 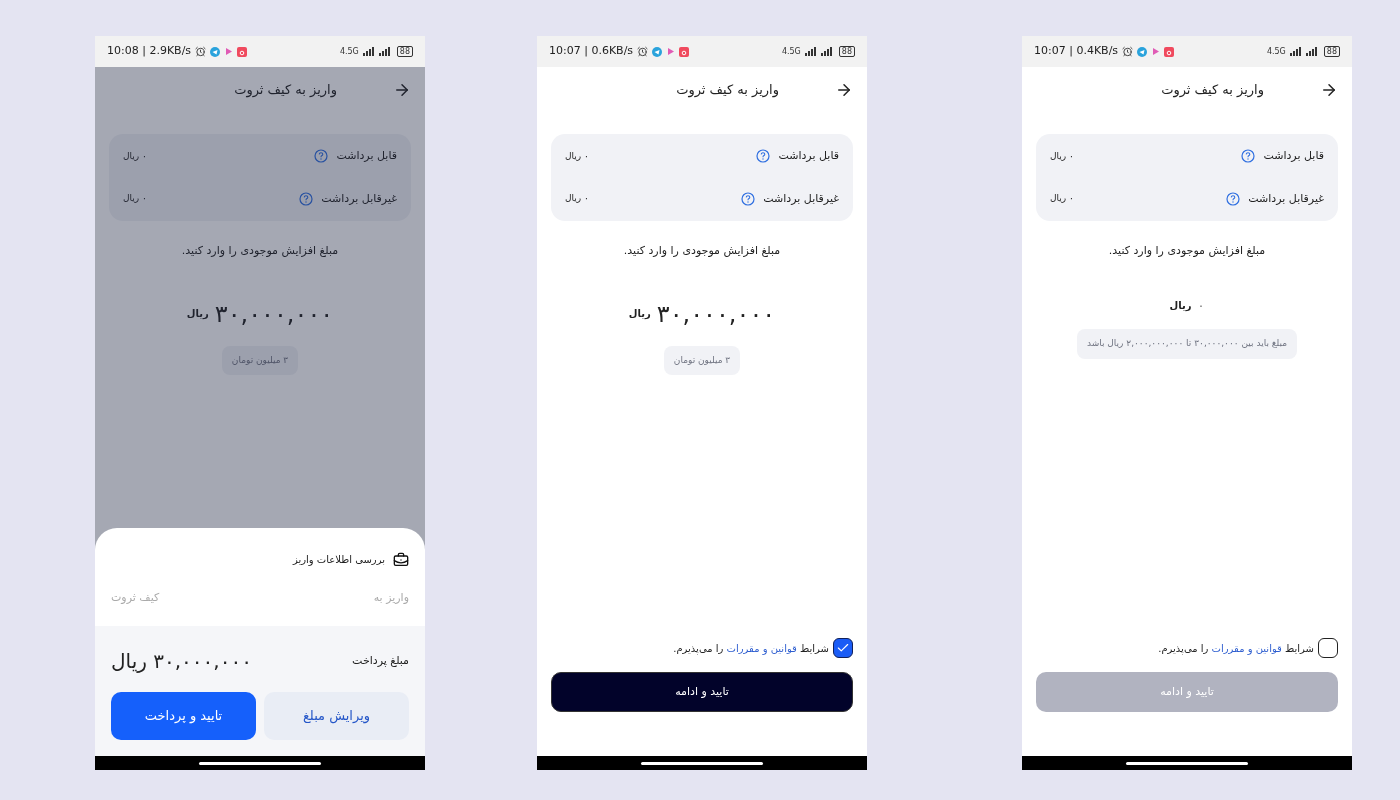 I want to click on briefcase-icon, so click(x=401, y=559).